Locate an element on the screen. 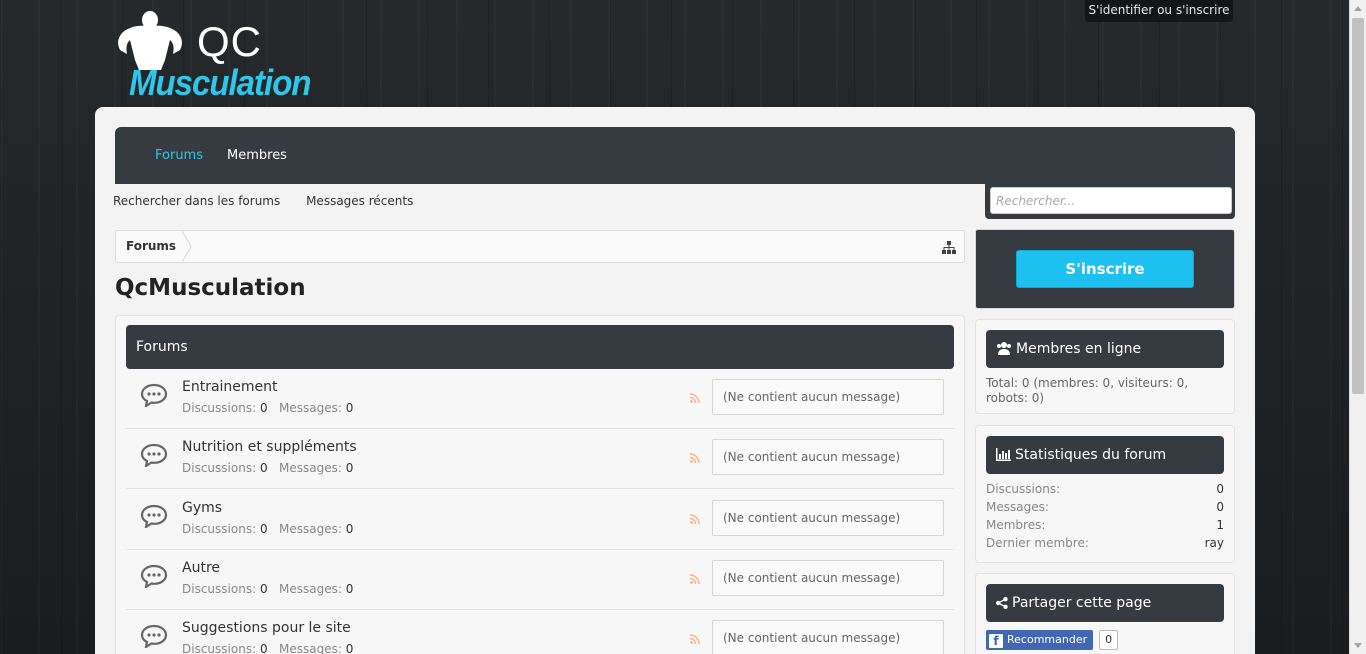  forum-stats-header: Statistiques du forum is located at coordinates (1105, 455).